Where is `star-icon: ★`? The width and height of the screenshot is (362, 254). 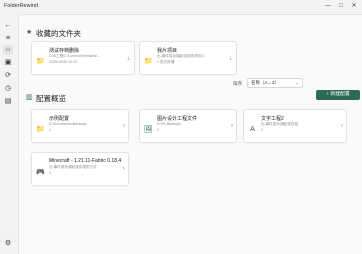
star-icon: ★ is located at coordinates (29, 32).